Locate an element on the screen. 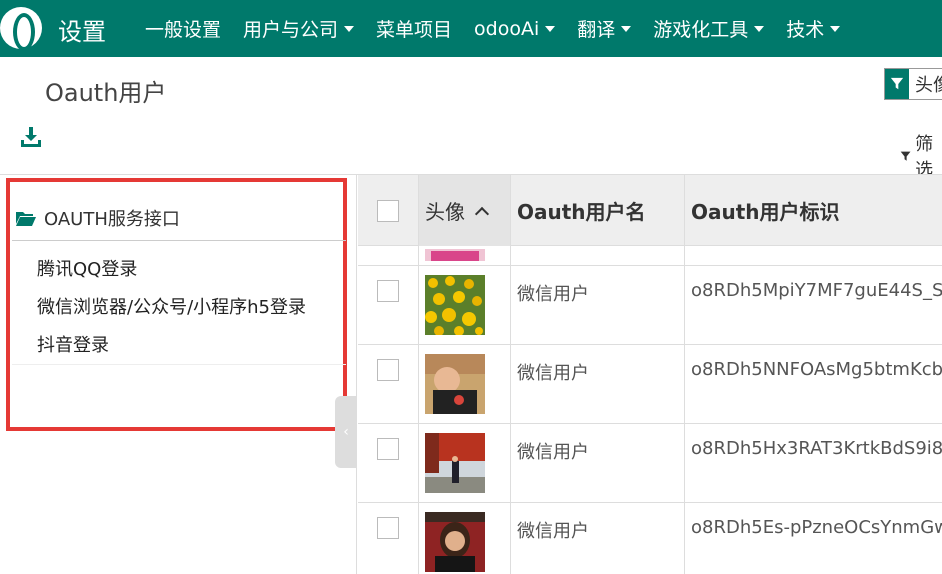 The image size is (942, 574). checkbox is located at coordinates (388, 210).